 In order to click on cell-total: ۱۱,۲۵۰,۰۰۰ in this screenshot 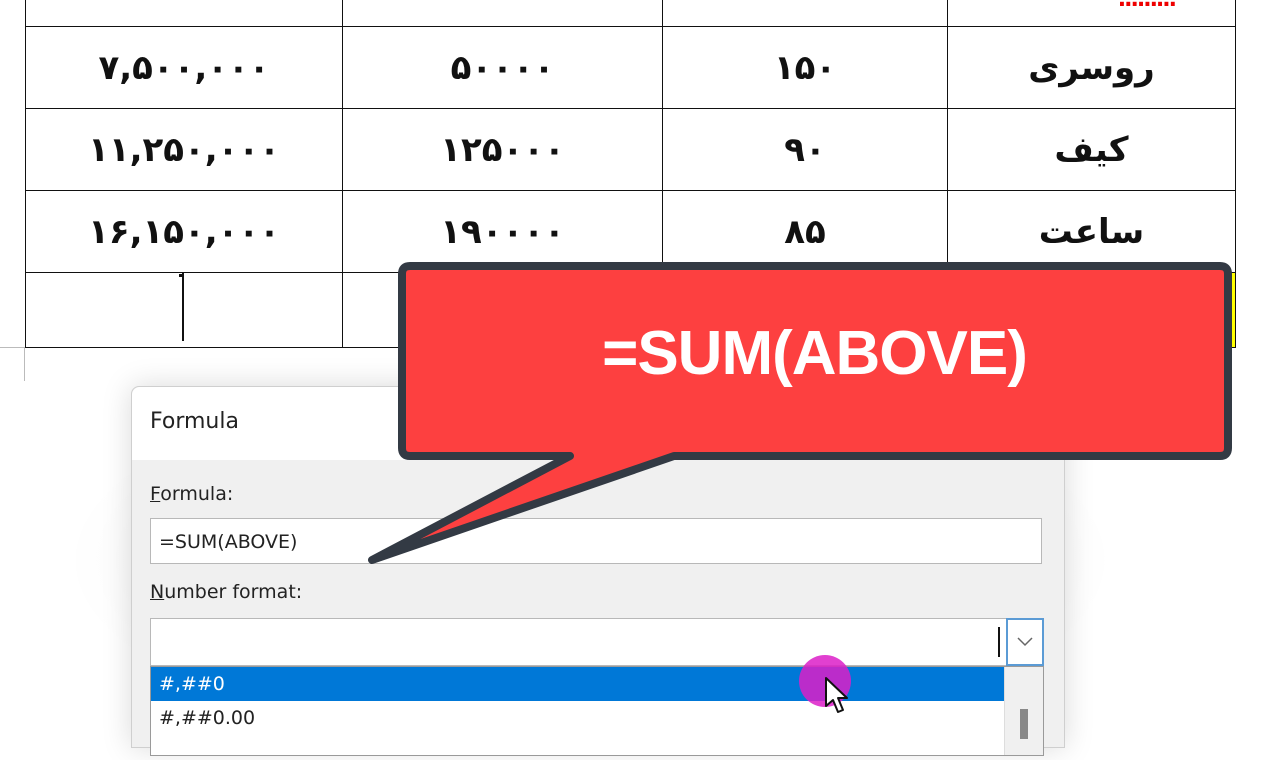, I will do `click(184, 149)`.